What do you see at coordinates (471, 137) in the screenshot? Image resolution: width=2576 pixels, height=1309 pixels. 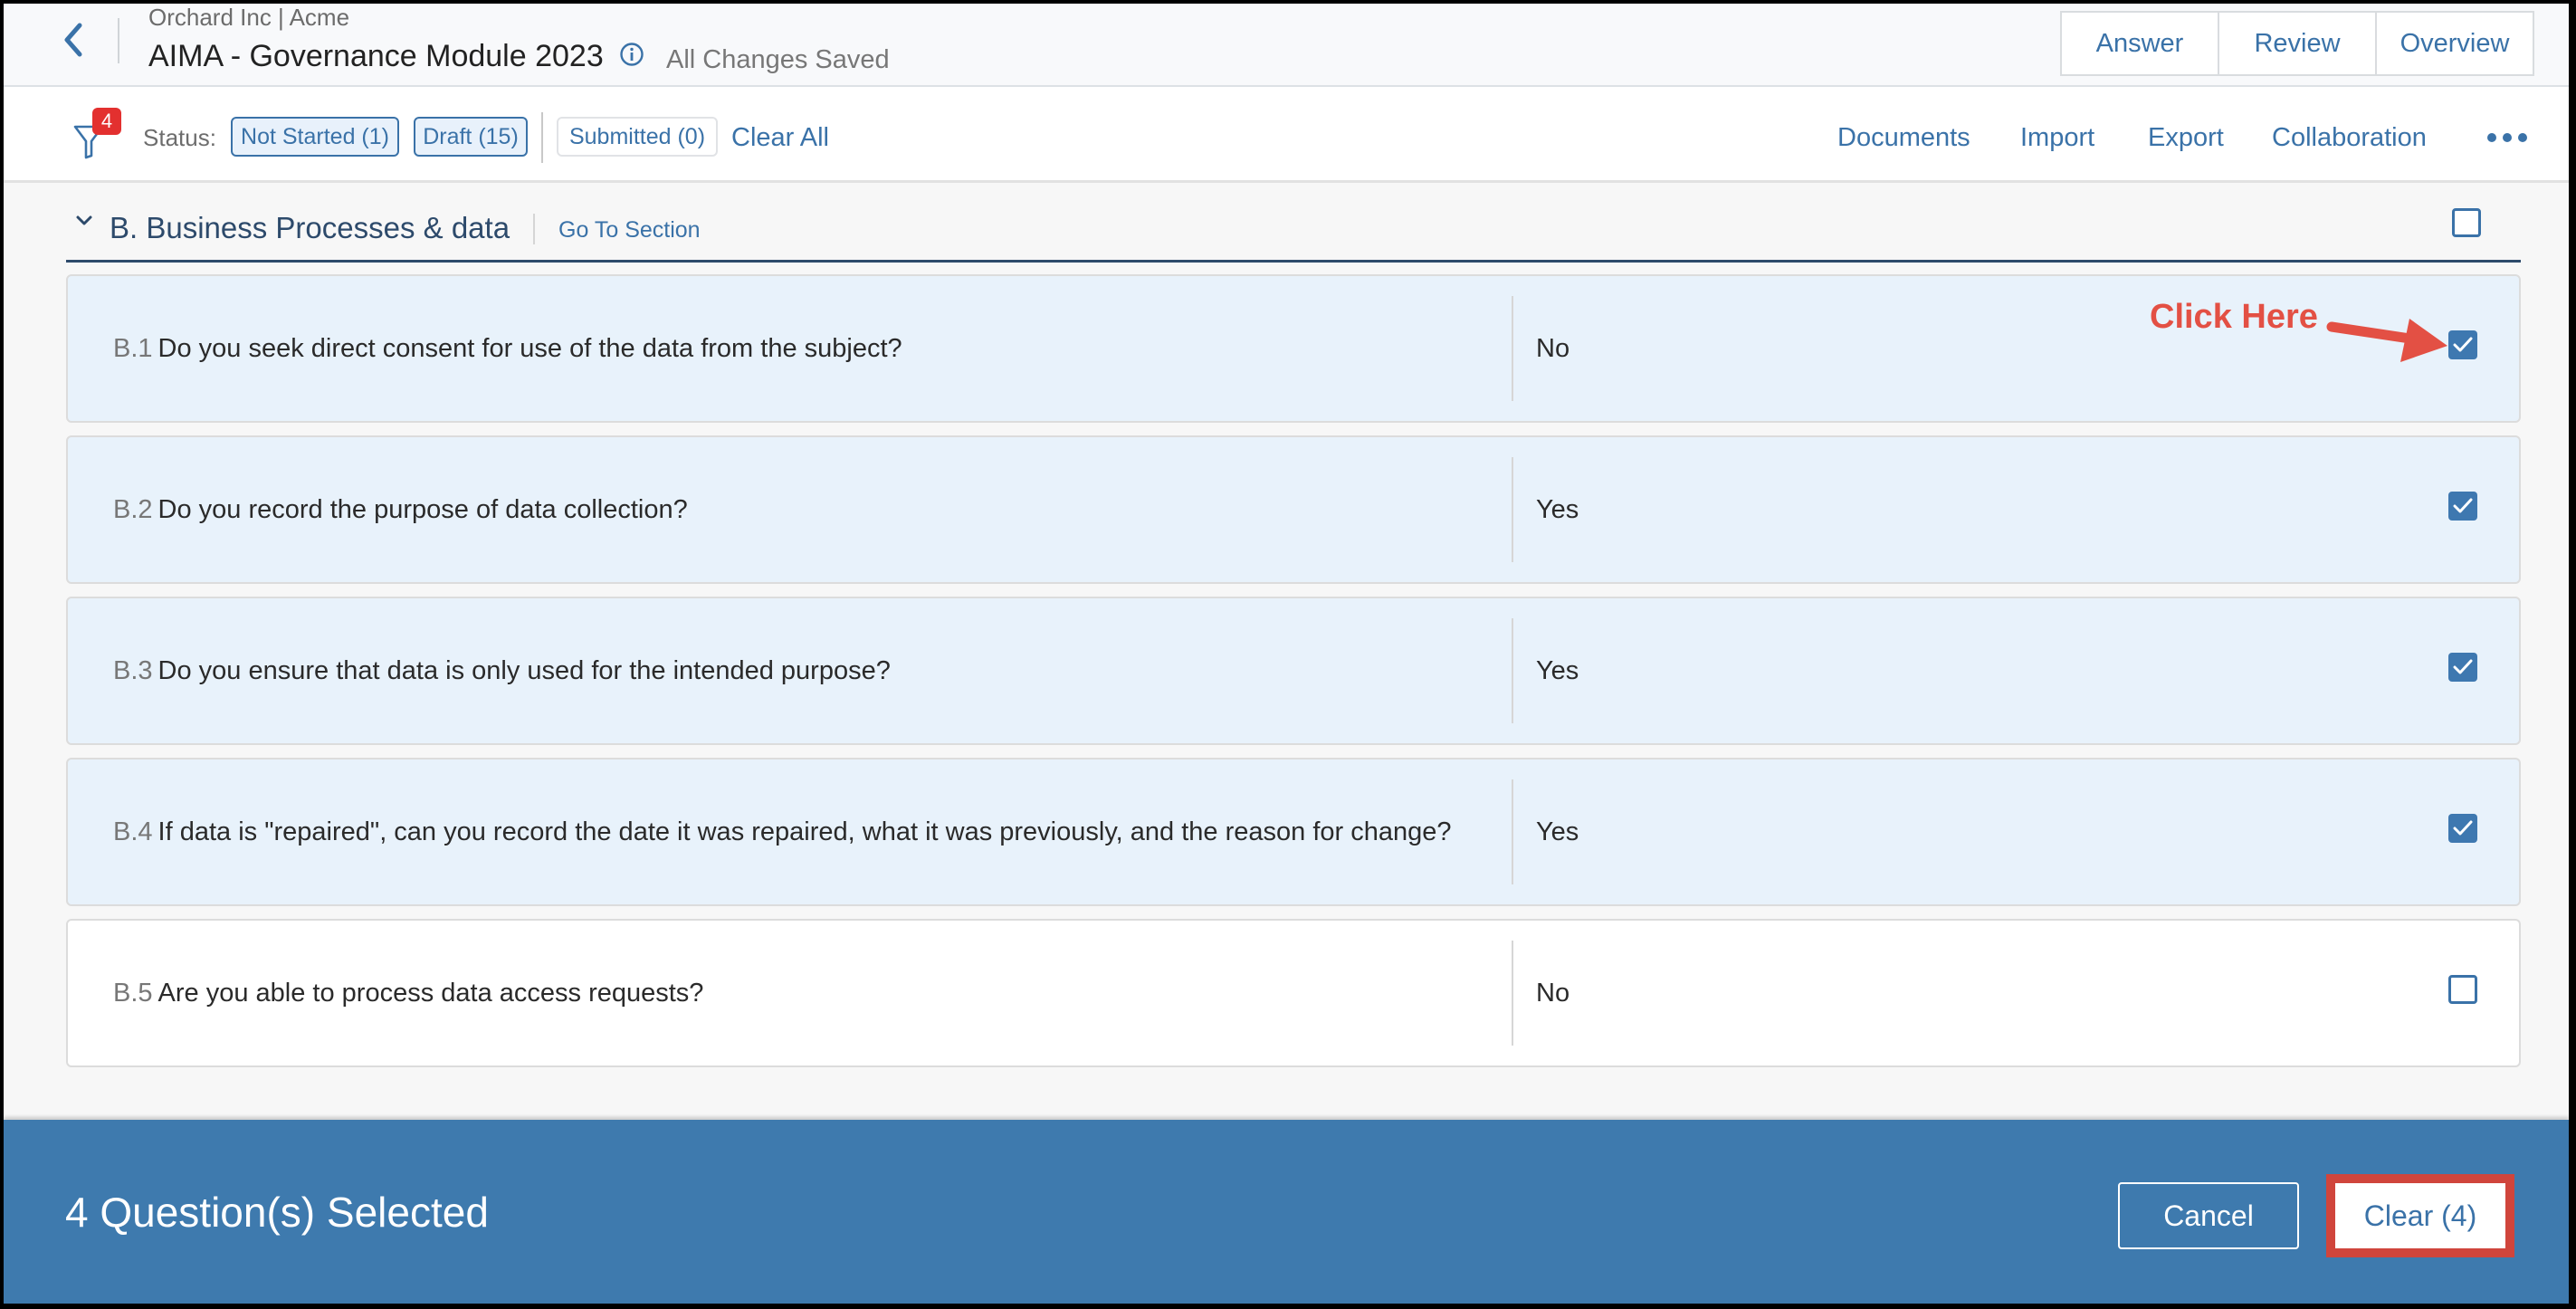 I see `chip-draft: Draft (15)` at bounding box center [471, 137].